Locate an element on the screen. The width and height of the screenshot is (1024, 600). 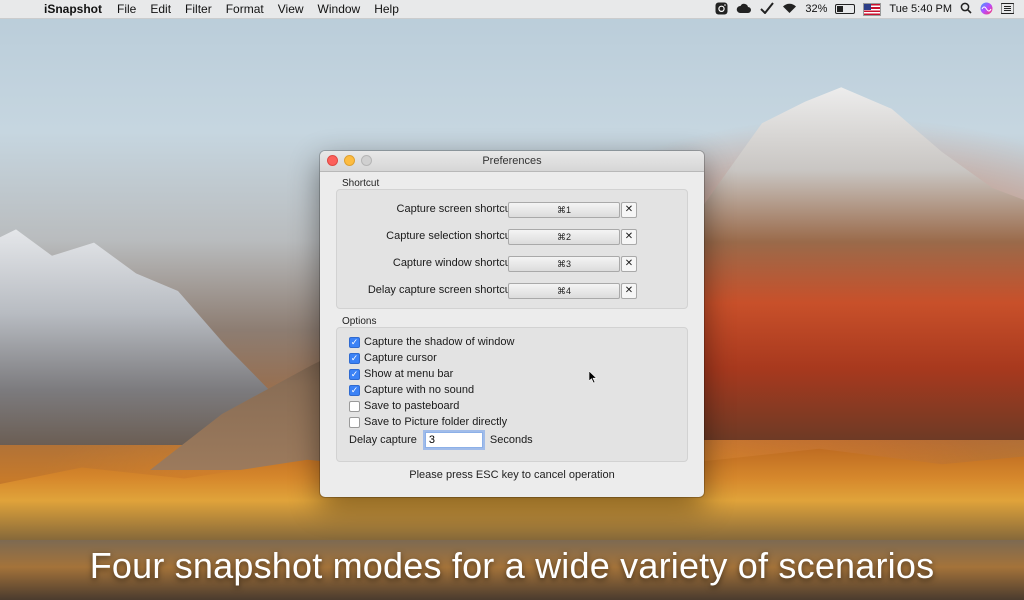
mouse-cursor-icon is located at coordinates (593, 378).